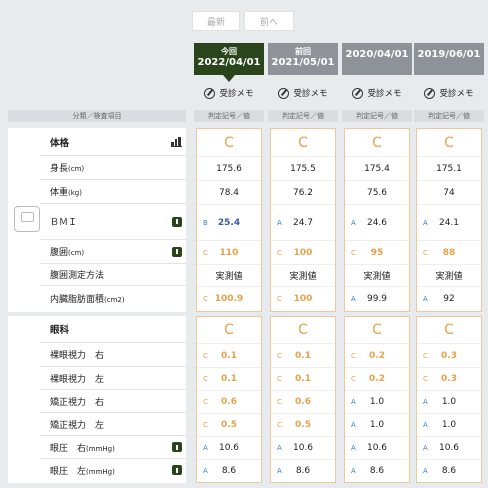 The image size is (488, 488). Describe the element at coordinates (113, 221) in the screenshot. I see `item-row: ＢＭＩ` at that location.